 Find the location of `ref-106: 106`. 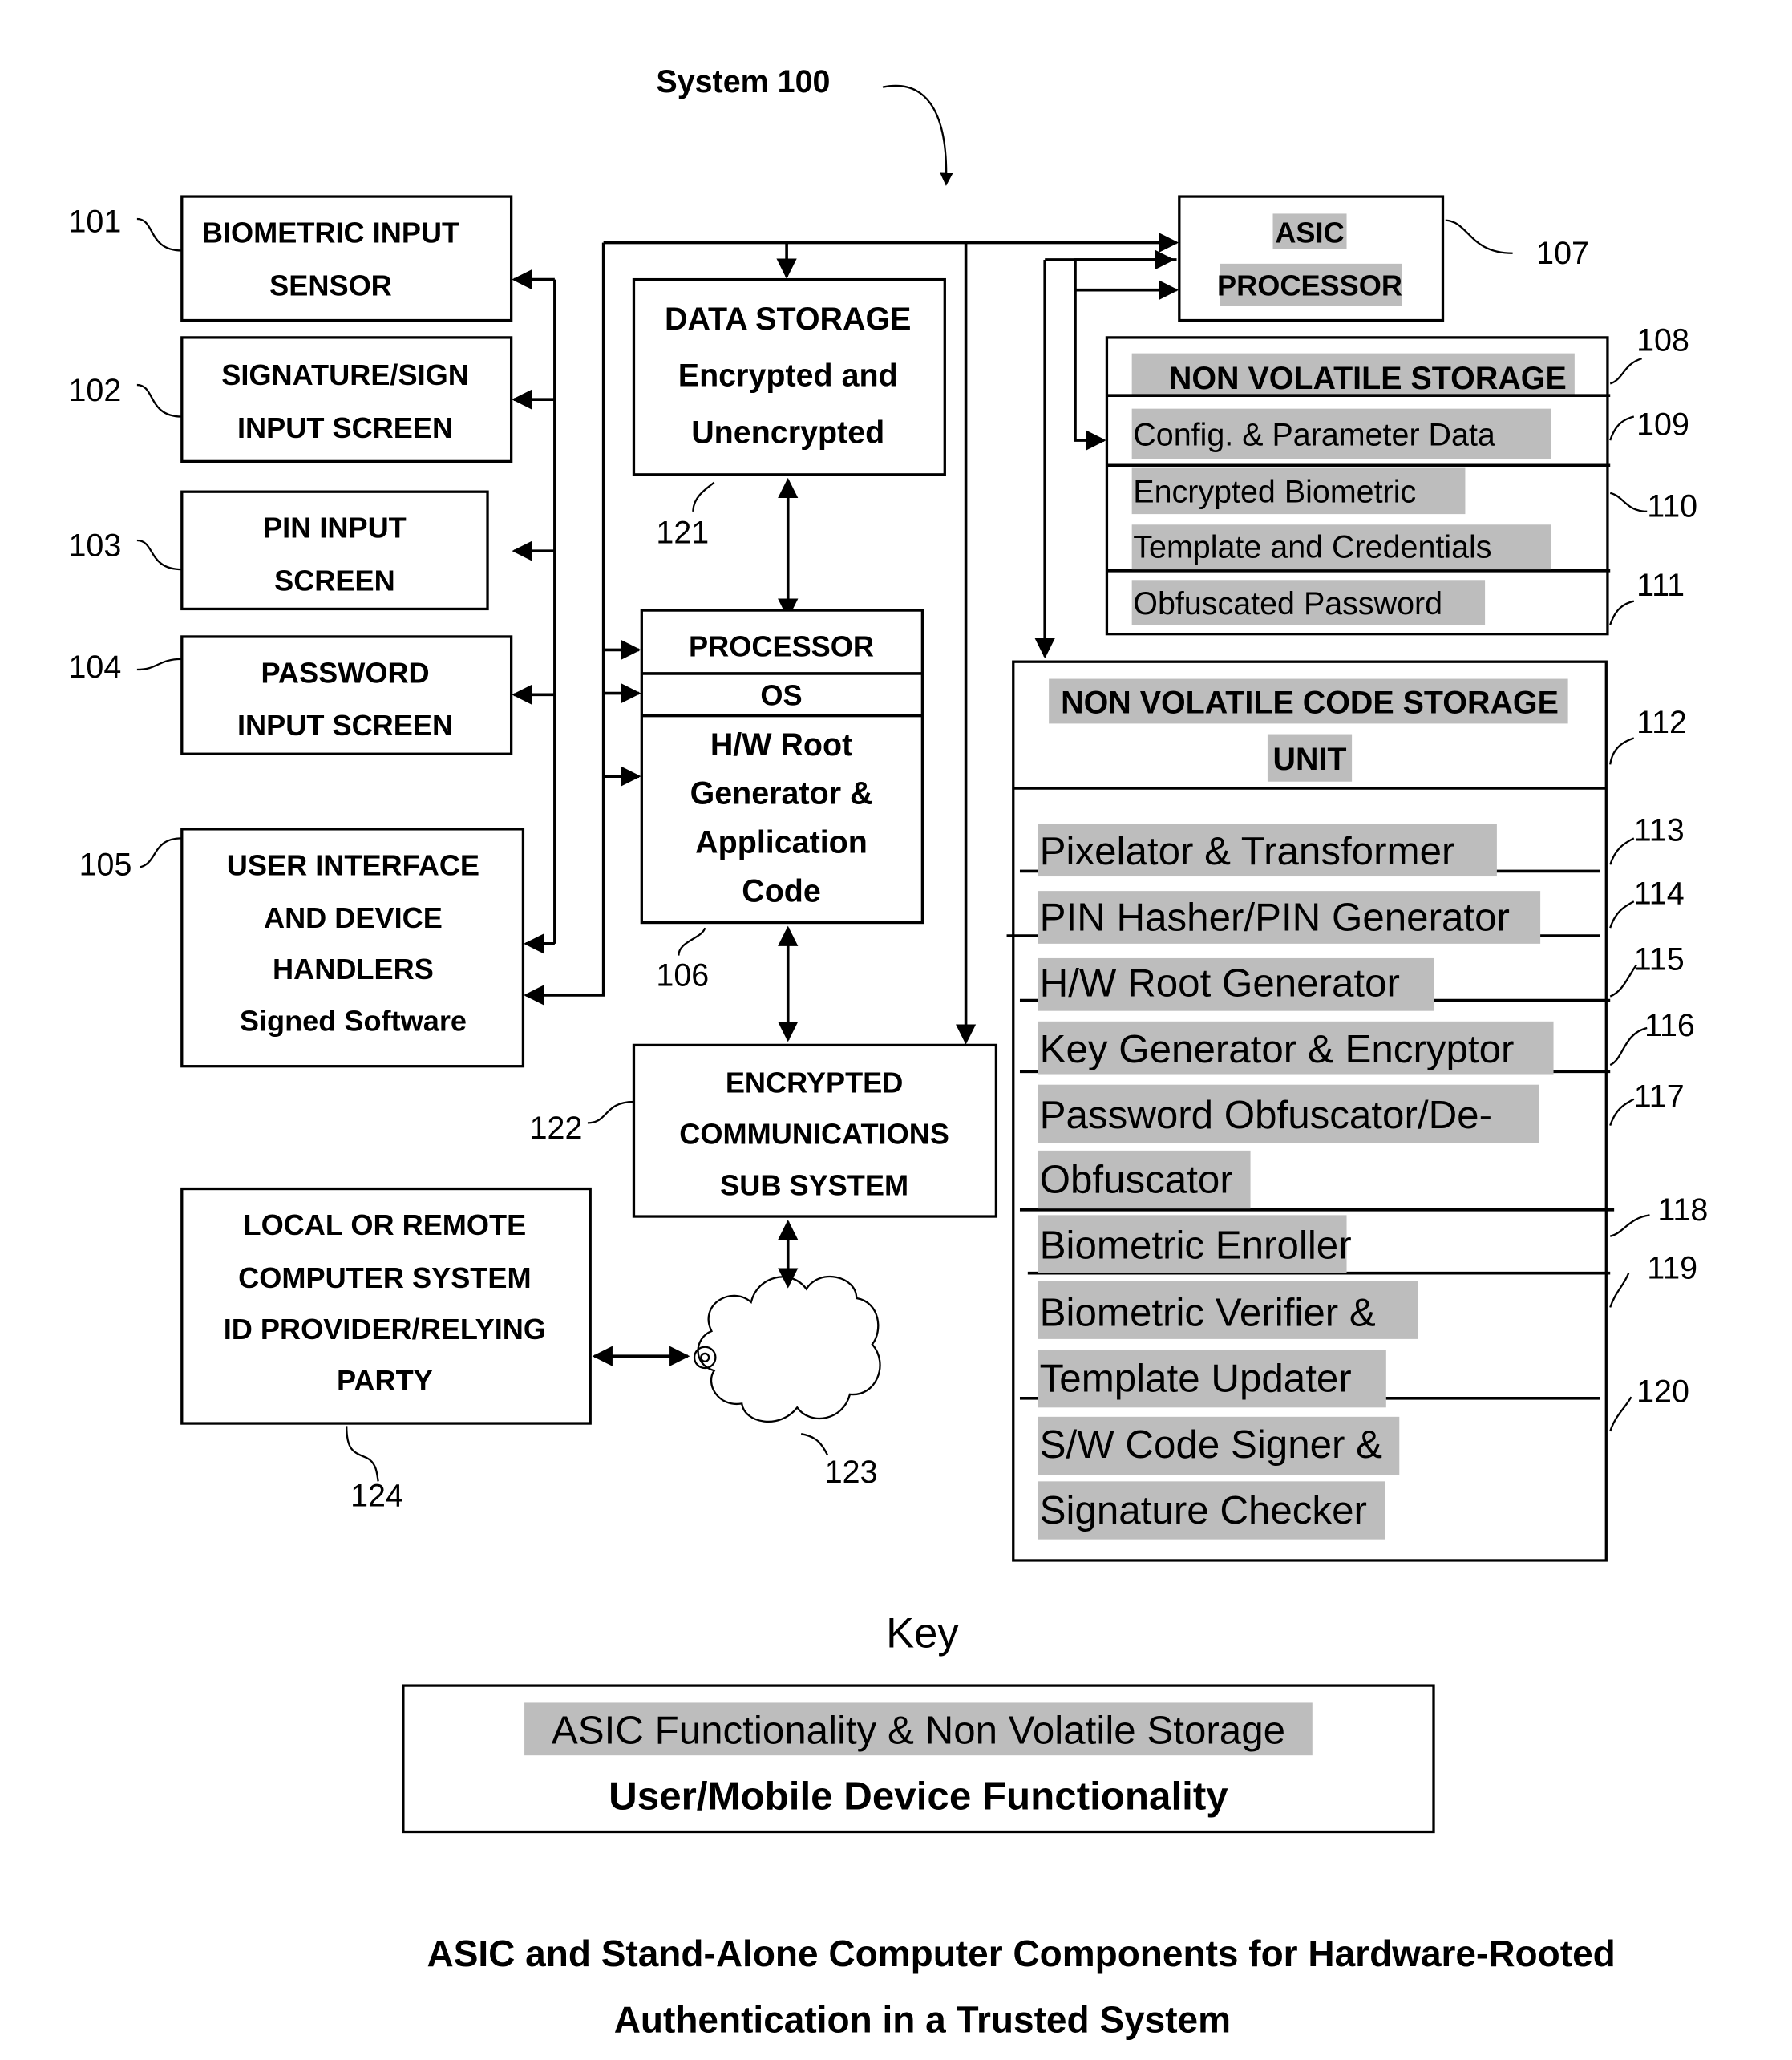

ref-106: 106 is located at coordinates (682, 975).